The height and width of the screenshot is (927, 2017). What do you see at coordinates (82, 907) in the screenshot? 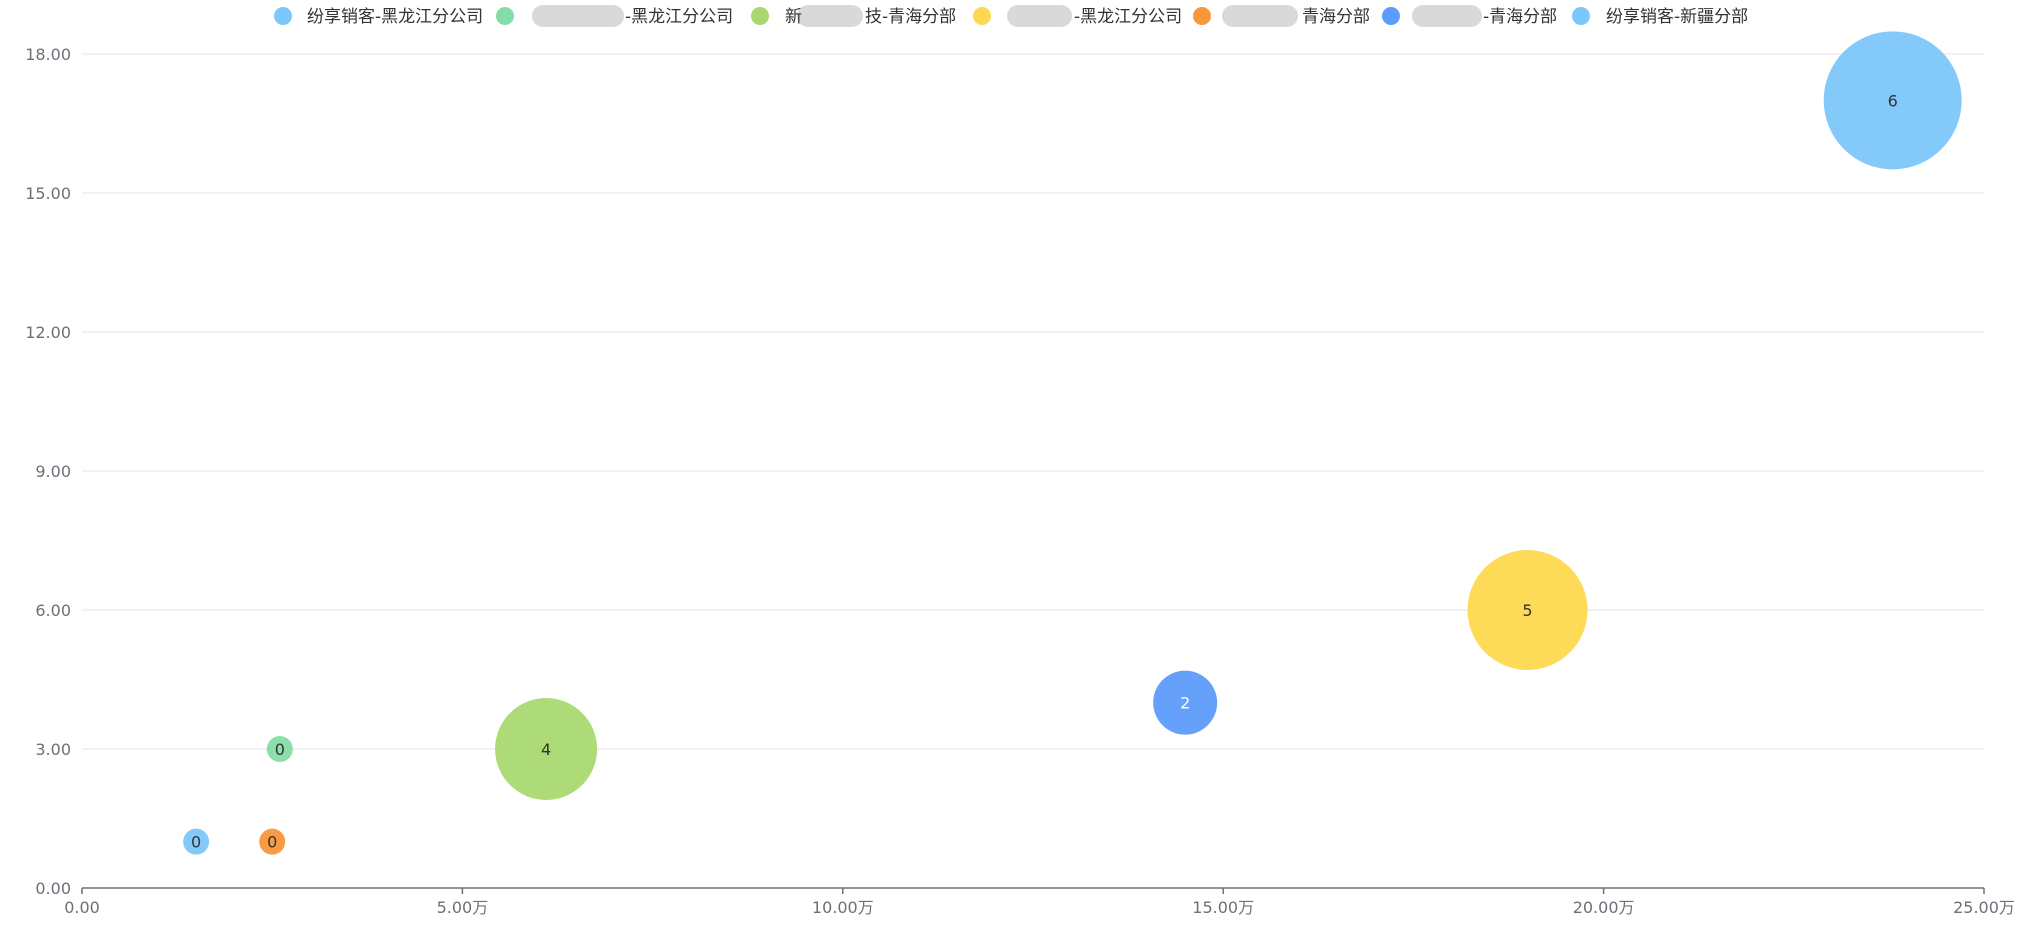
I see `x-tick-label: 0.00` at bounding box center [82, 907].